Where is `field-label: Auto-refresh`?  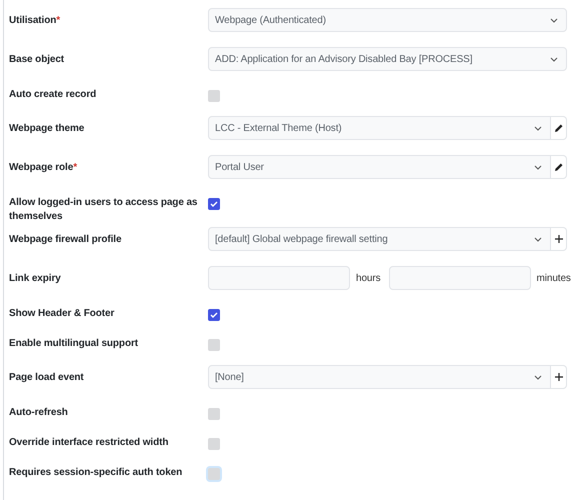
field-label: Auto-refresh is located at coordinates (39, 413).